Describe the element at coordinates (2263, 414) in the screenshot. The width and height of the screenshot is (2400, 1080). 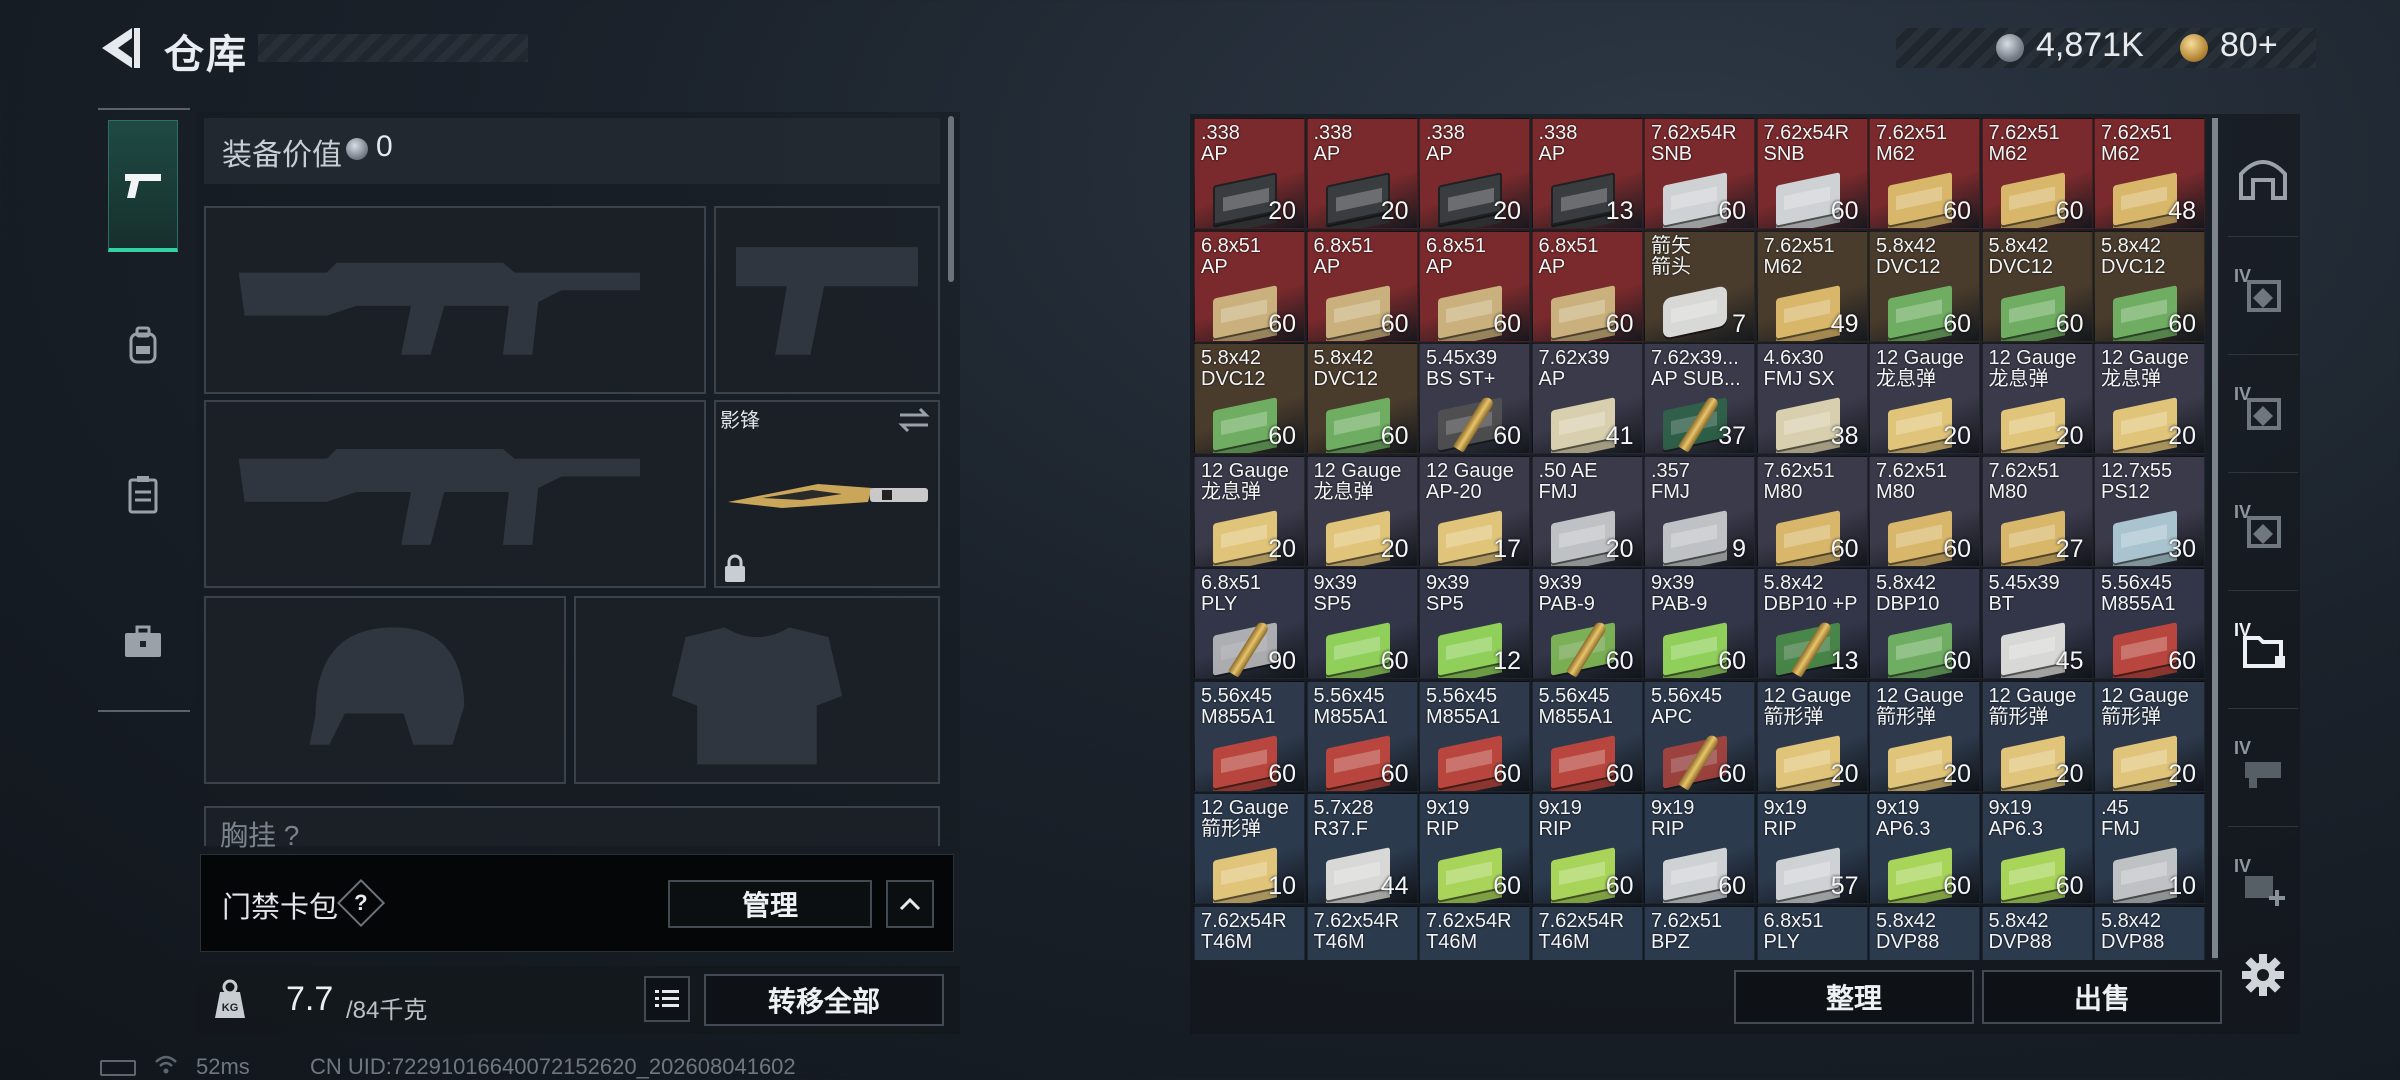
I see `warehouse-tab-3: IV` at that location.